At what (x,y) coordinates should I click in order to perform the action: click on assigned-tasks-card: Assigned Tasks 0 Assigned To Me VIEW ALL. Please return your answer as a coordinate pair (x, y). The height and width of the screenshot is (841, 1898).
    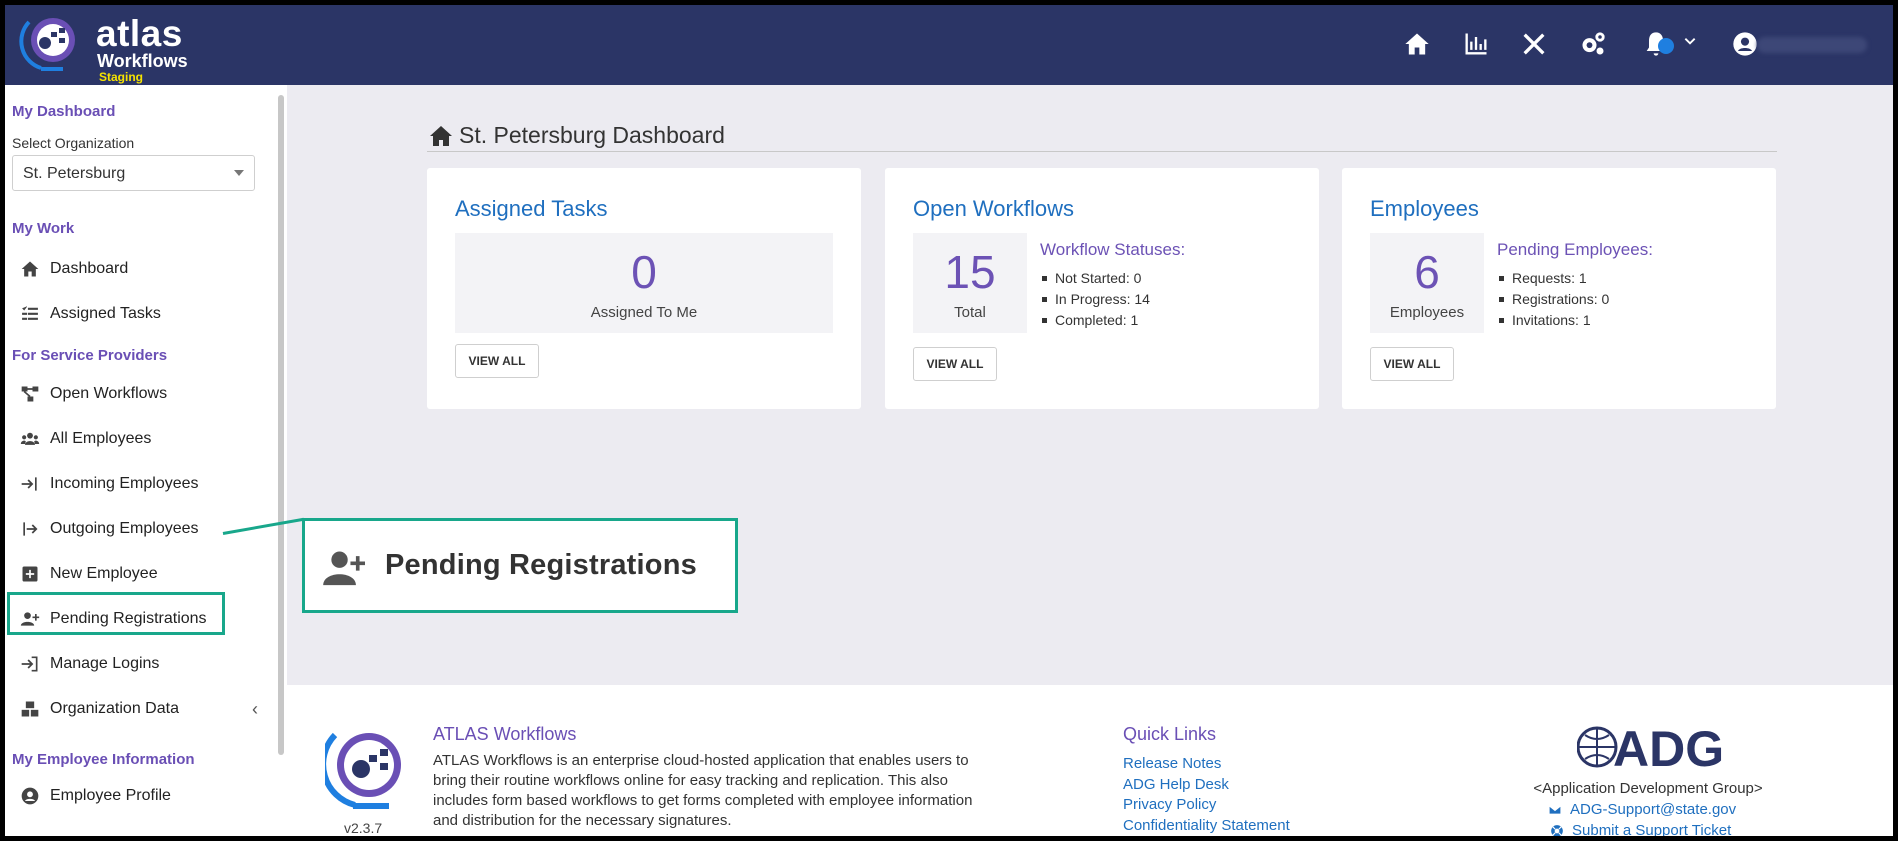
    Looking at the image, I should click on (644, 288).